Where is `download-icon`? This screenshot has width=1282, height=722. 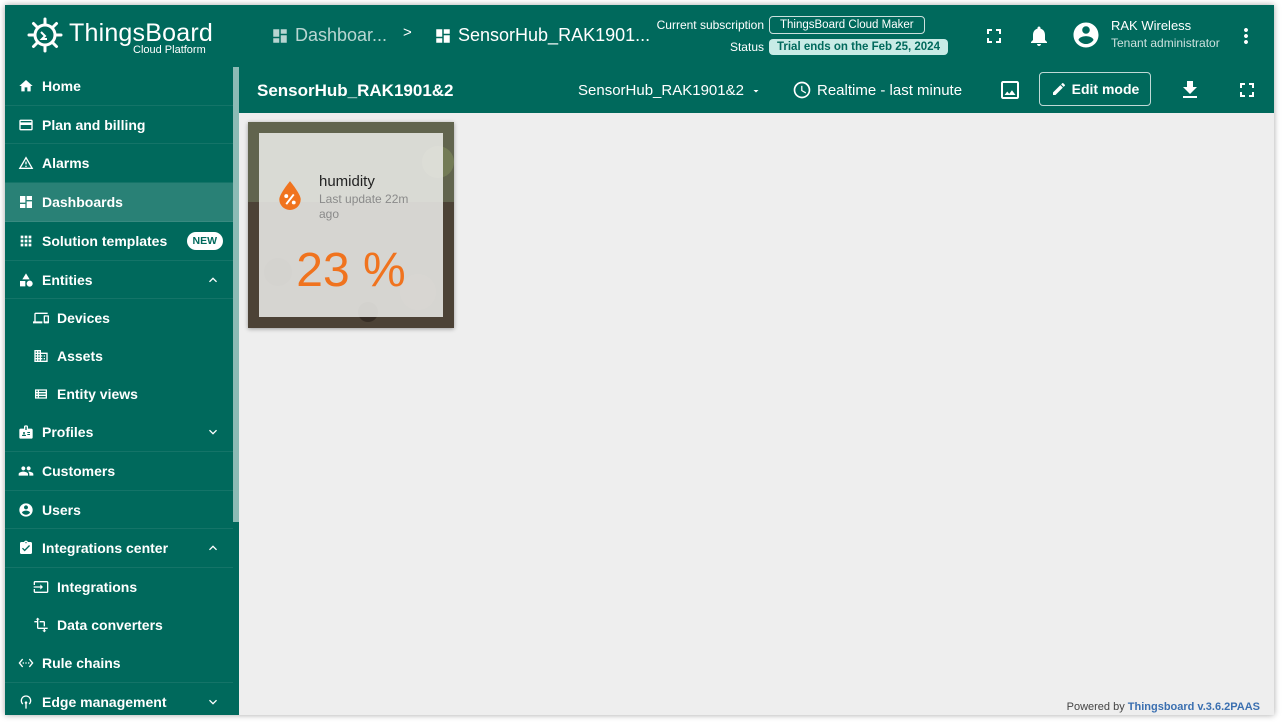
download-icon is located at coordinates (1190, 90).